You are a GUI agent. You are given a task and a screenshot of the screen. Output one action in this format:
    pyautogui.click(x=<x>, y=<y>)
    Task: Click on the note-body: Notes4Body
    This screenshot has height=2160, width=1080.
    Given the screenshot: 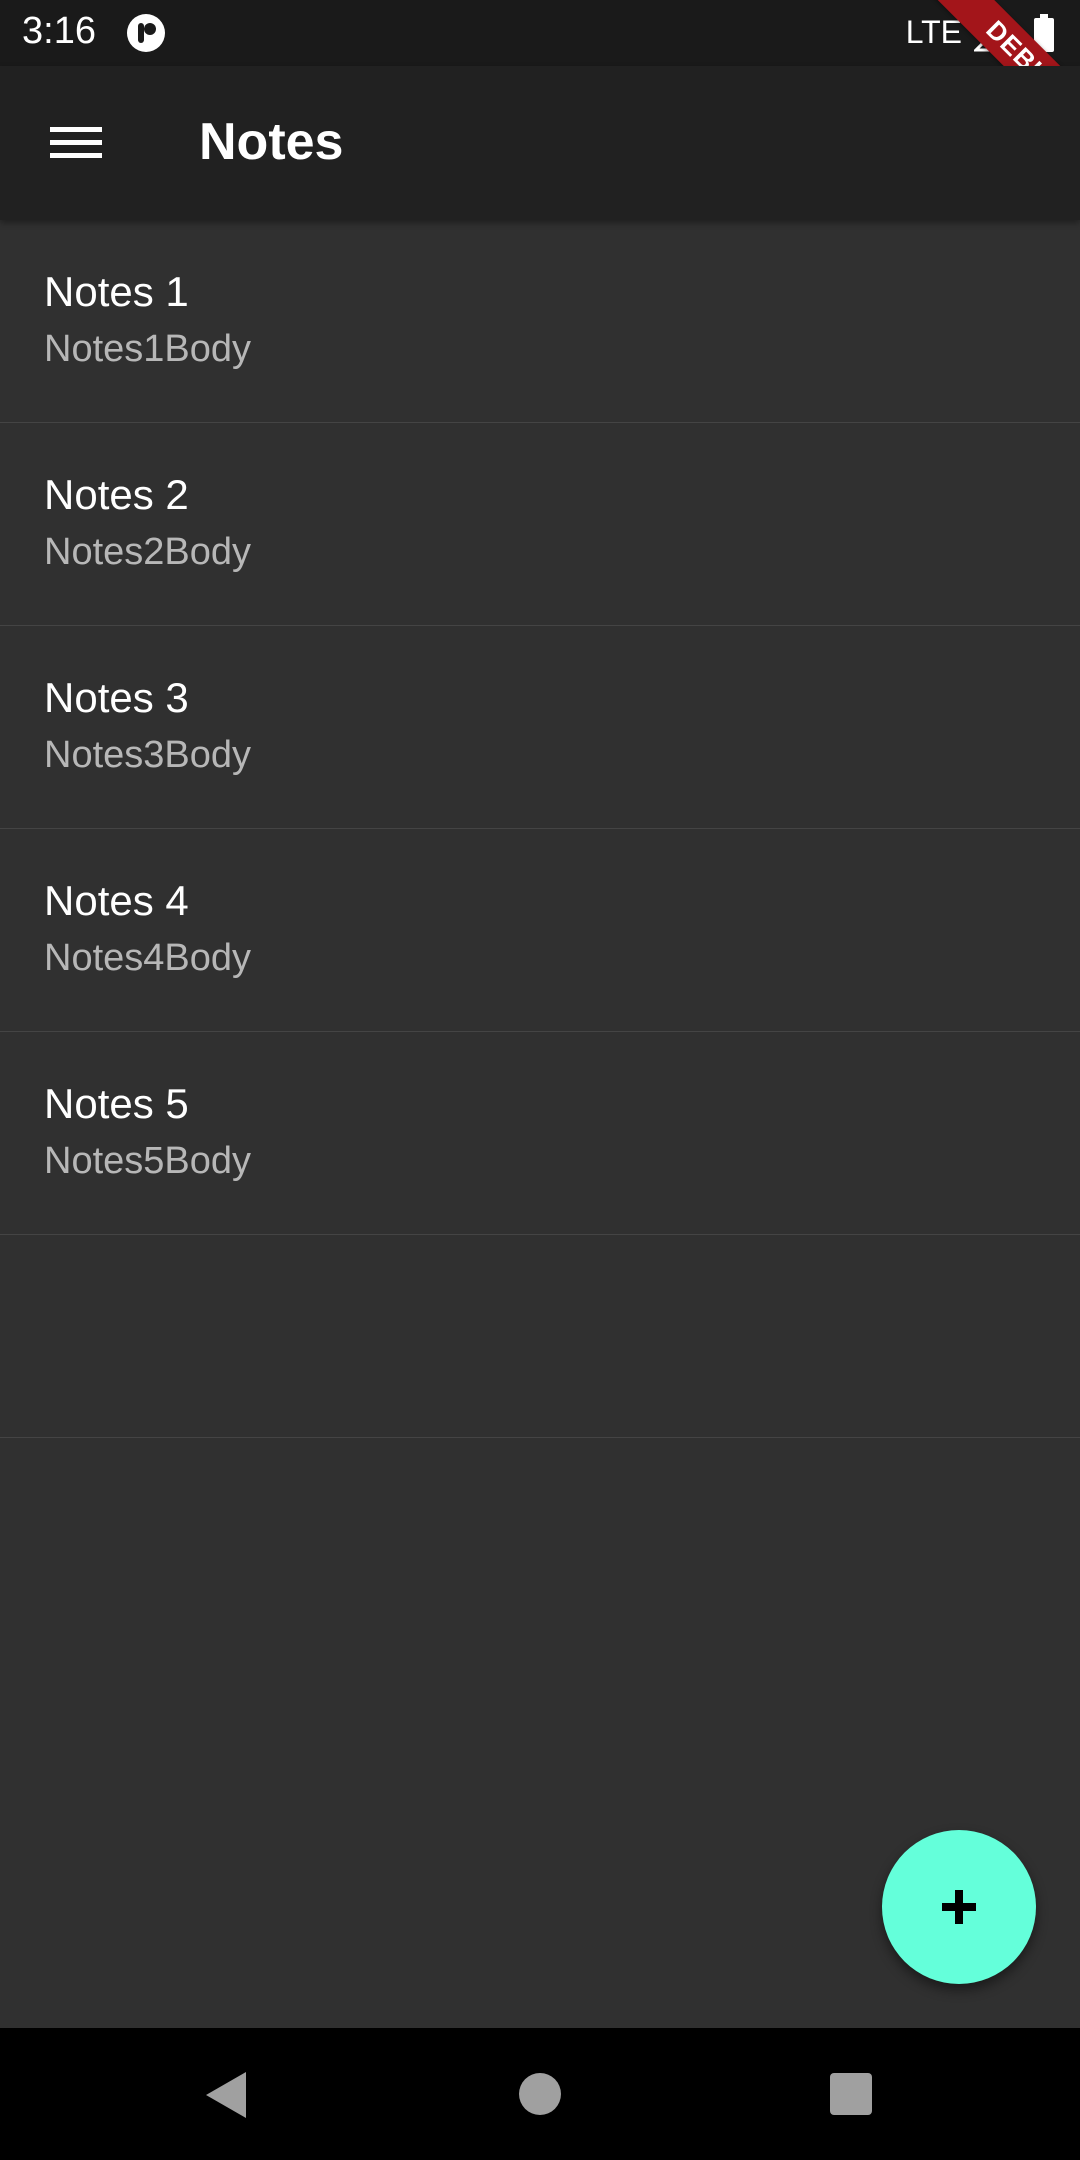 What is the action you would take?
    pyautogui.click(x=148, y=958)
    